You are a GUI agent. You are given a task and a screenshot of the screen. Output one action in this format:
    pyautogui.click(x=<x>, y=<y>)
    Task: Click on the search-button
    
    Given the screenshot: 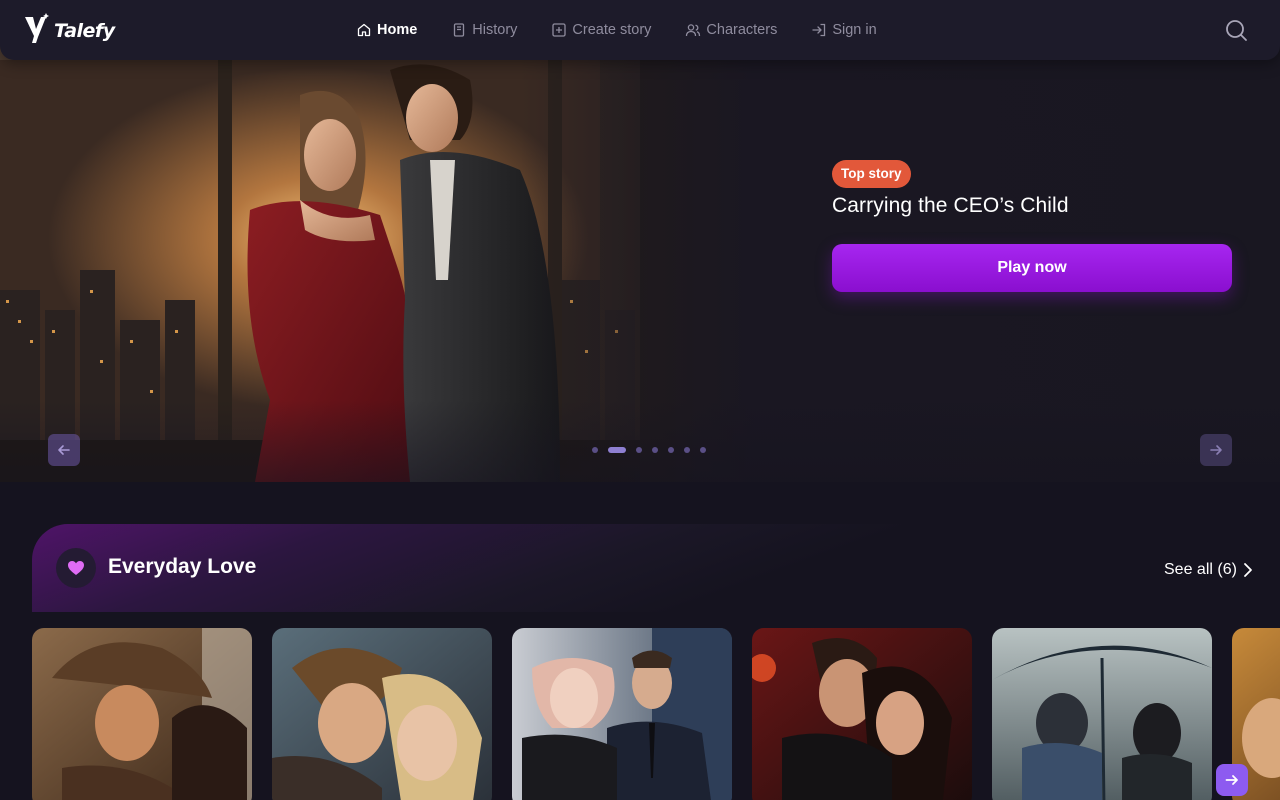 What is the action you would take?
    pyautogui.click(x=1236, y=30)
    